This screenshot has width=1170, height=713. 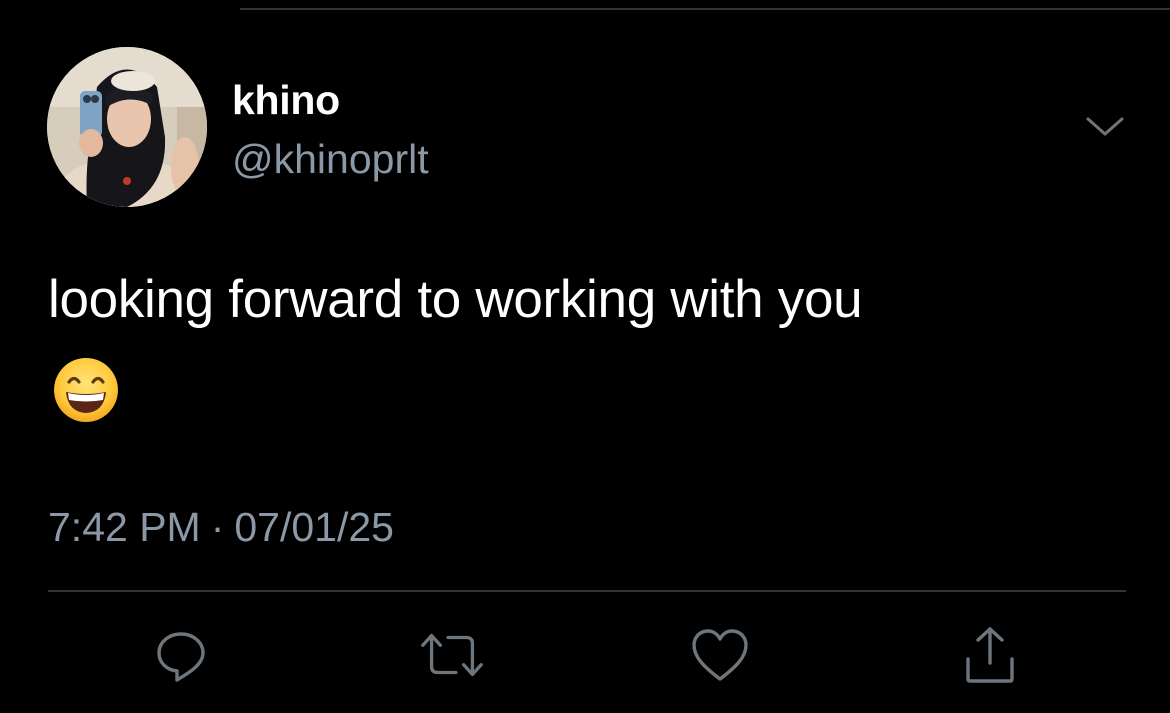 What do you see at coordinates (455, 299) in the screenshot?
I see `tweet-text: looking forward to working with you` at bounding box center [455, 299].